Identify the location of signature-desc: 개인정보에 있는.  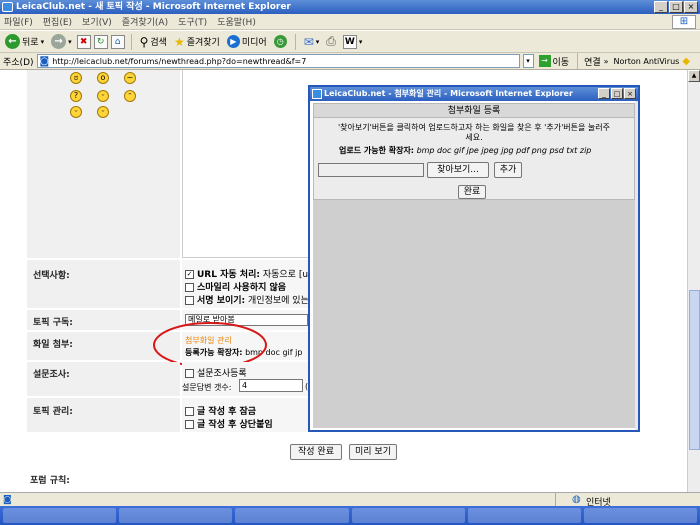
(278, 301).